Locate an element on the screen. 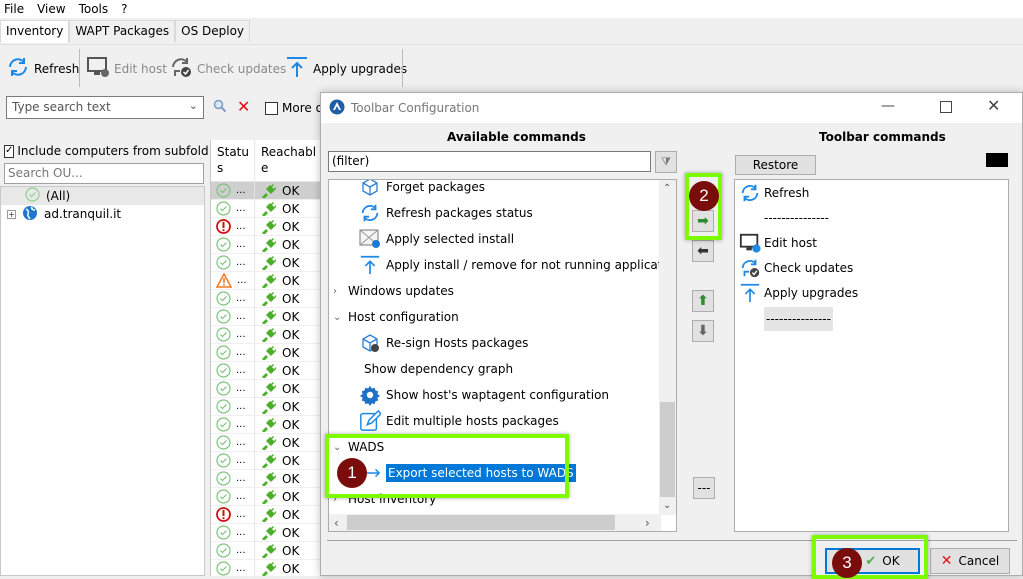 Image resolution: width=1023 pixels, height=579 pixels. ou-tree: (All) + ad.tranquil.it is located at coordinates (102, 381).